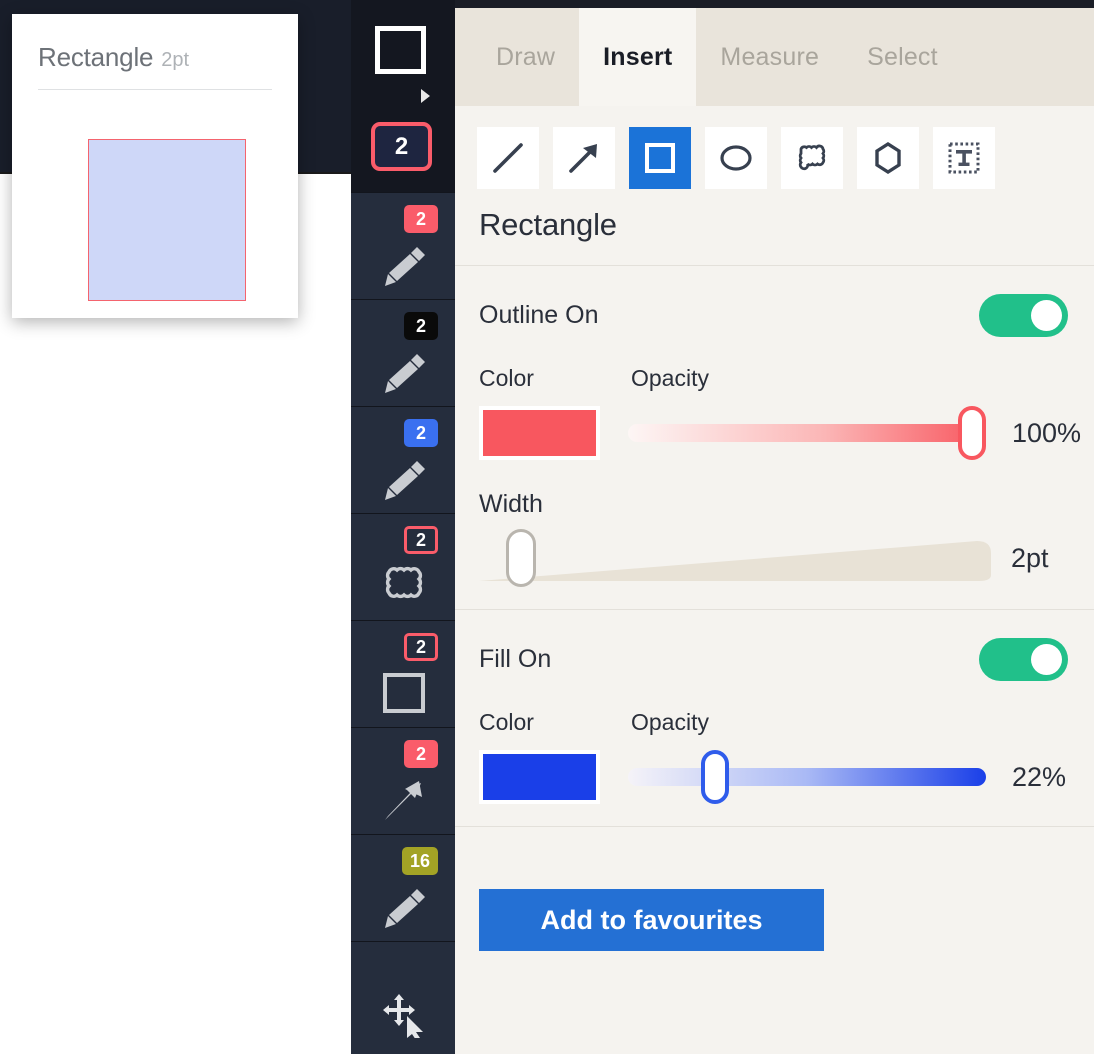 Image resolution: width=1094 pixels, height=1054 pixels. Describe the element at coordinates (670, 722) in the screenshot. I see `fill-opacity-label: Opacity` at that location.